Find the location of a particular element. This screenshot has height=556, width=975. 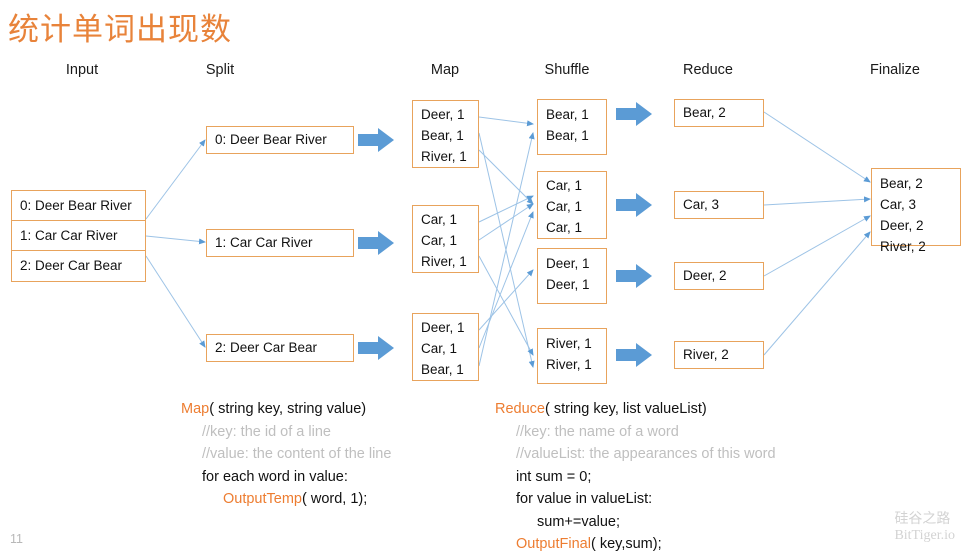

map-code-emit-line: OutputTemp( word, 1); is located at coordinates (286, 499).